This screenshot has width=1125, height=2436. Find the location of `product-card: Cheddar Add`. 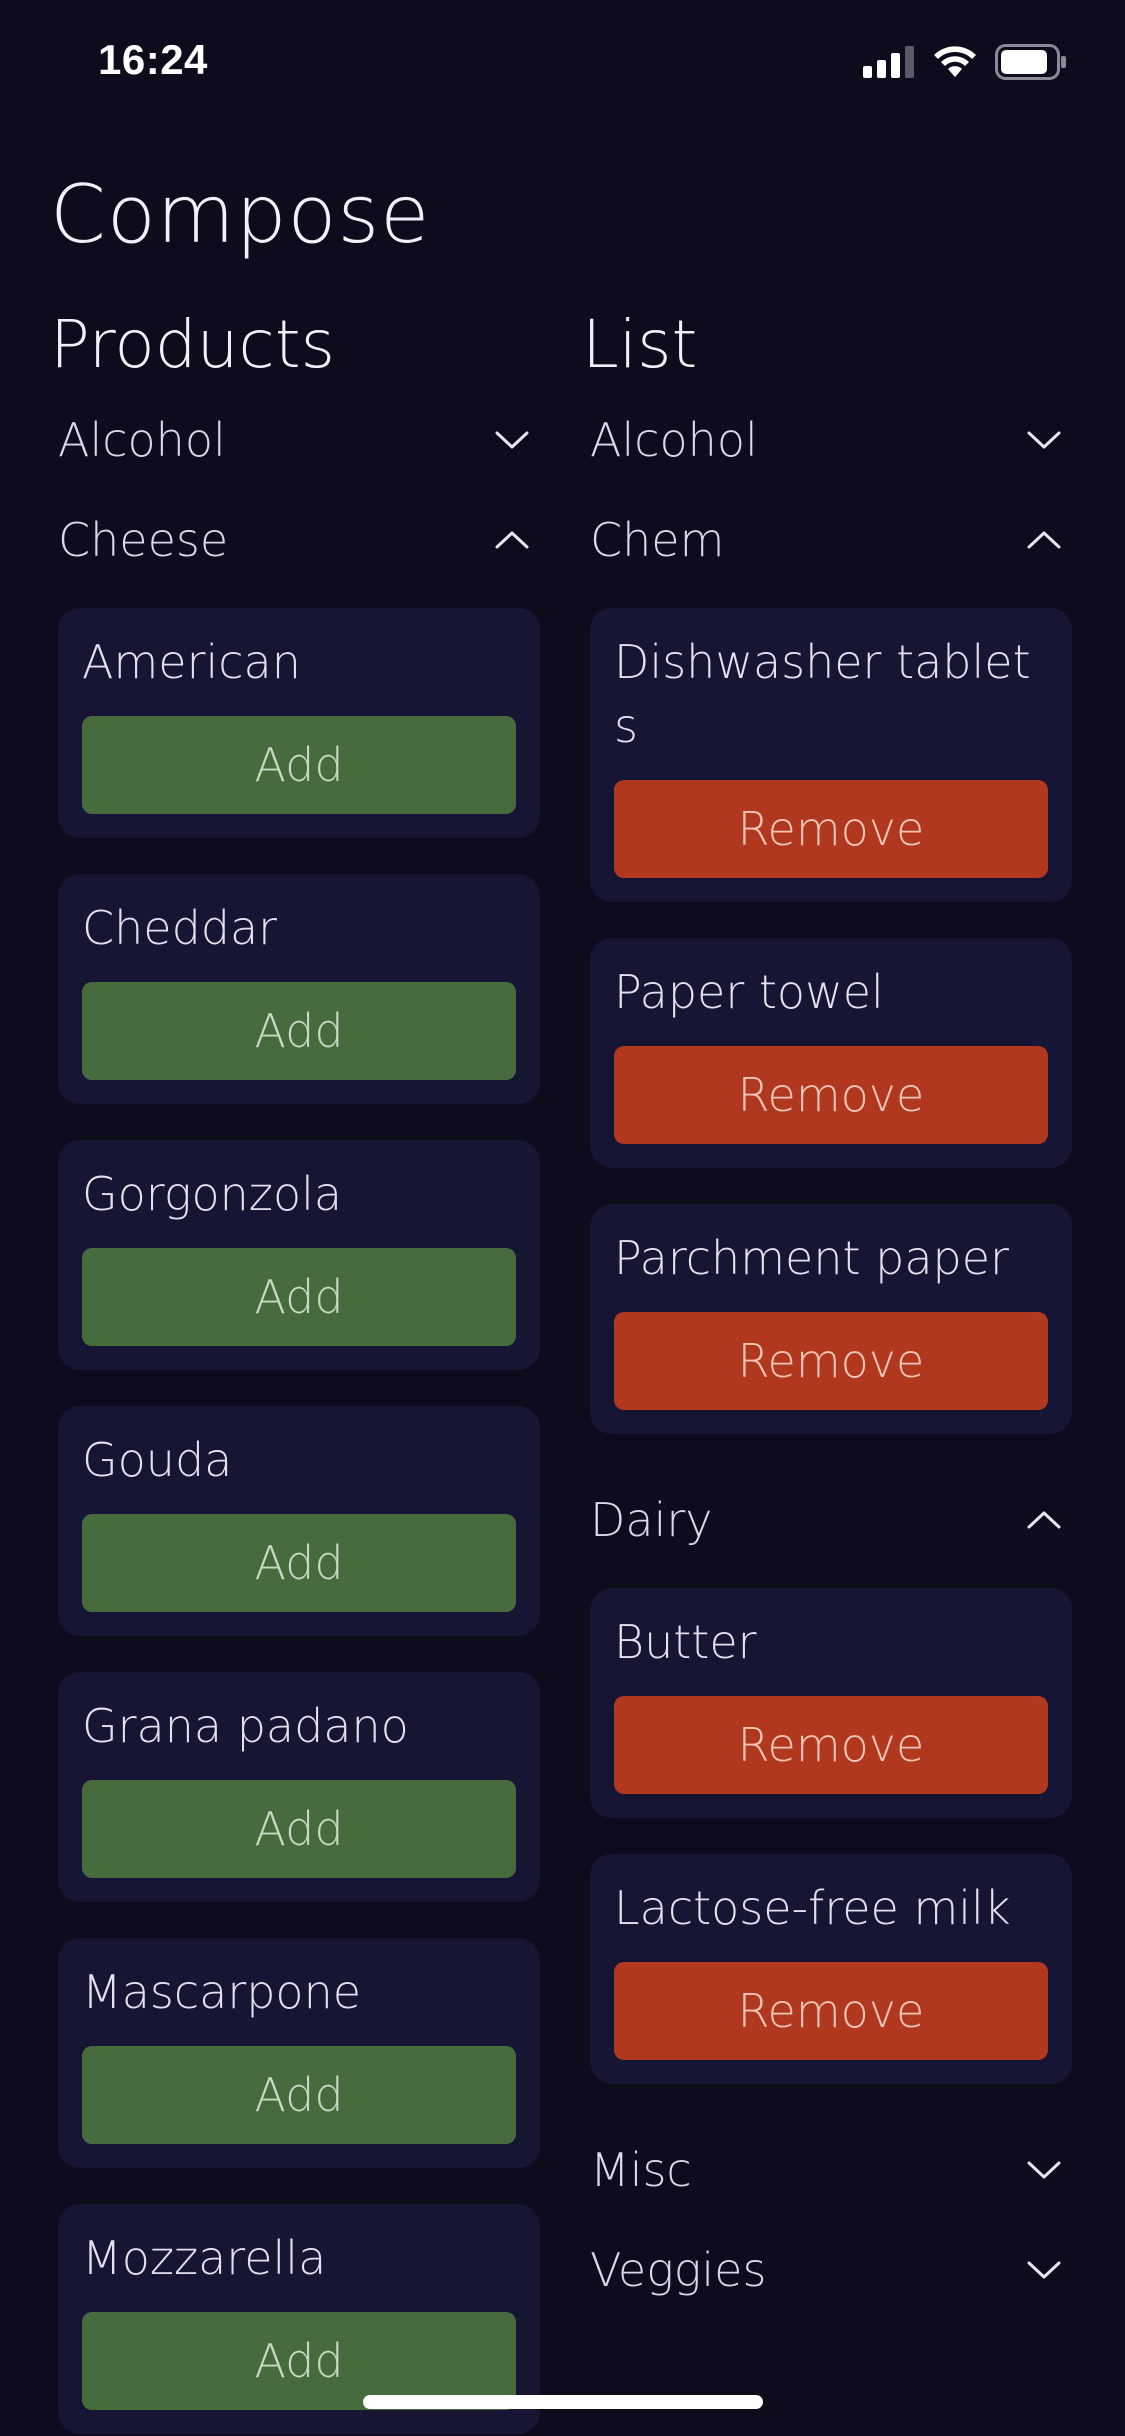

product-card: Cheddar Add is located at coordinates (299, 989).